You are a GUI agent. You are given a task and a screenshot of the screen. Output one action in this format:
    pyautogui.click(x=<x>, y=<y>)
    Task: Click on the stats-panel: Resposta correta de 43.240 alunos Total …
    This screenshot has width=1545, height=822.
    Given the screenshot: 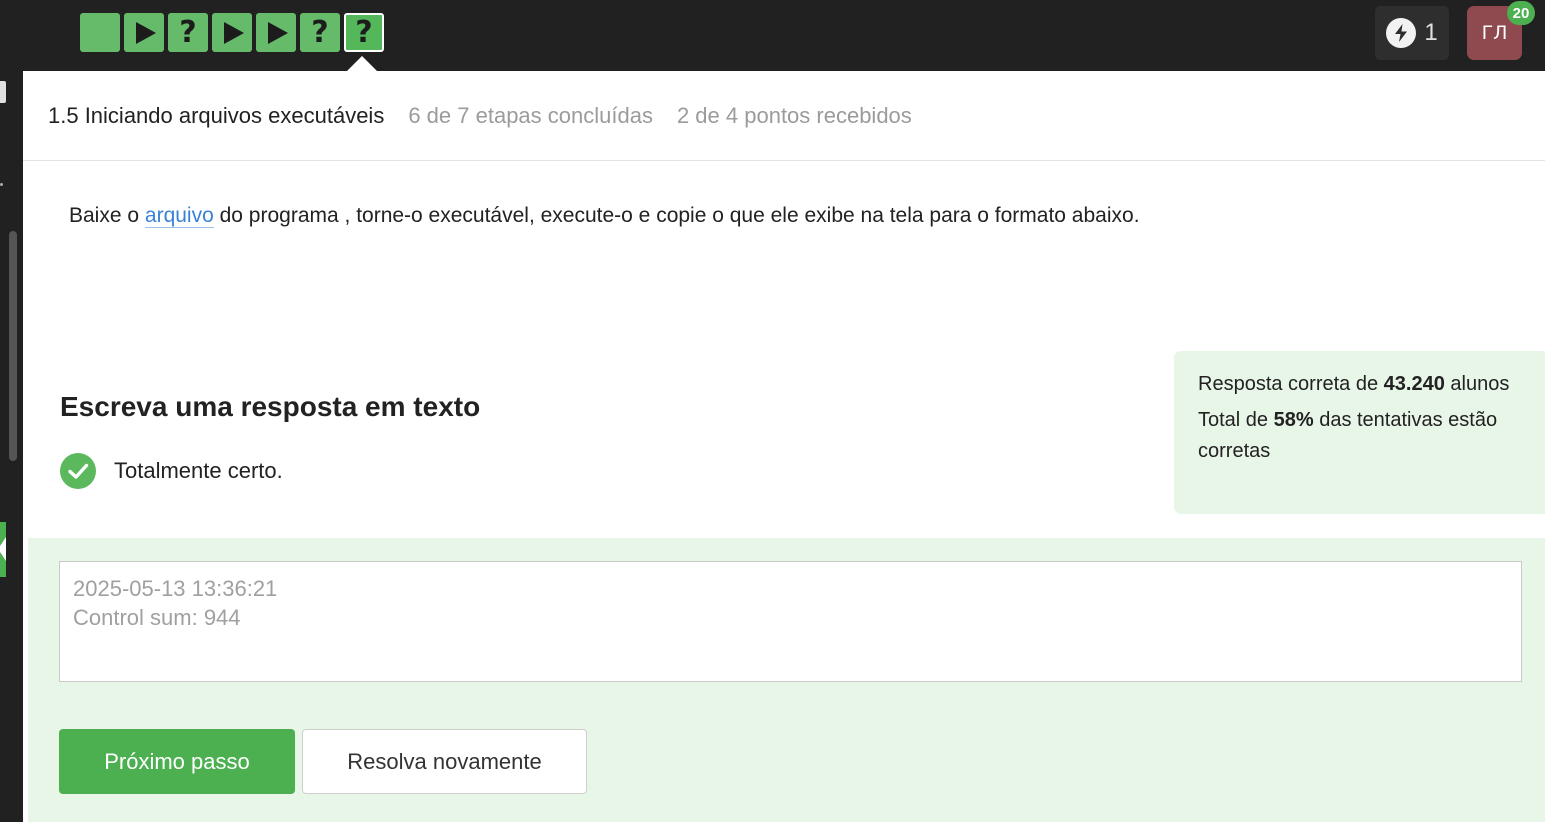 What is the action you would take?
    pyautogui.click(x=1359, y=432)
    